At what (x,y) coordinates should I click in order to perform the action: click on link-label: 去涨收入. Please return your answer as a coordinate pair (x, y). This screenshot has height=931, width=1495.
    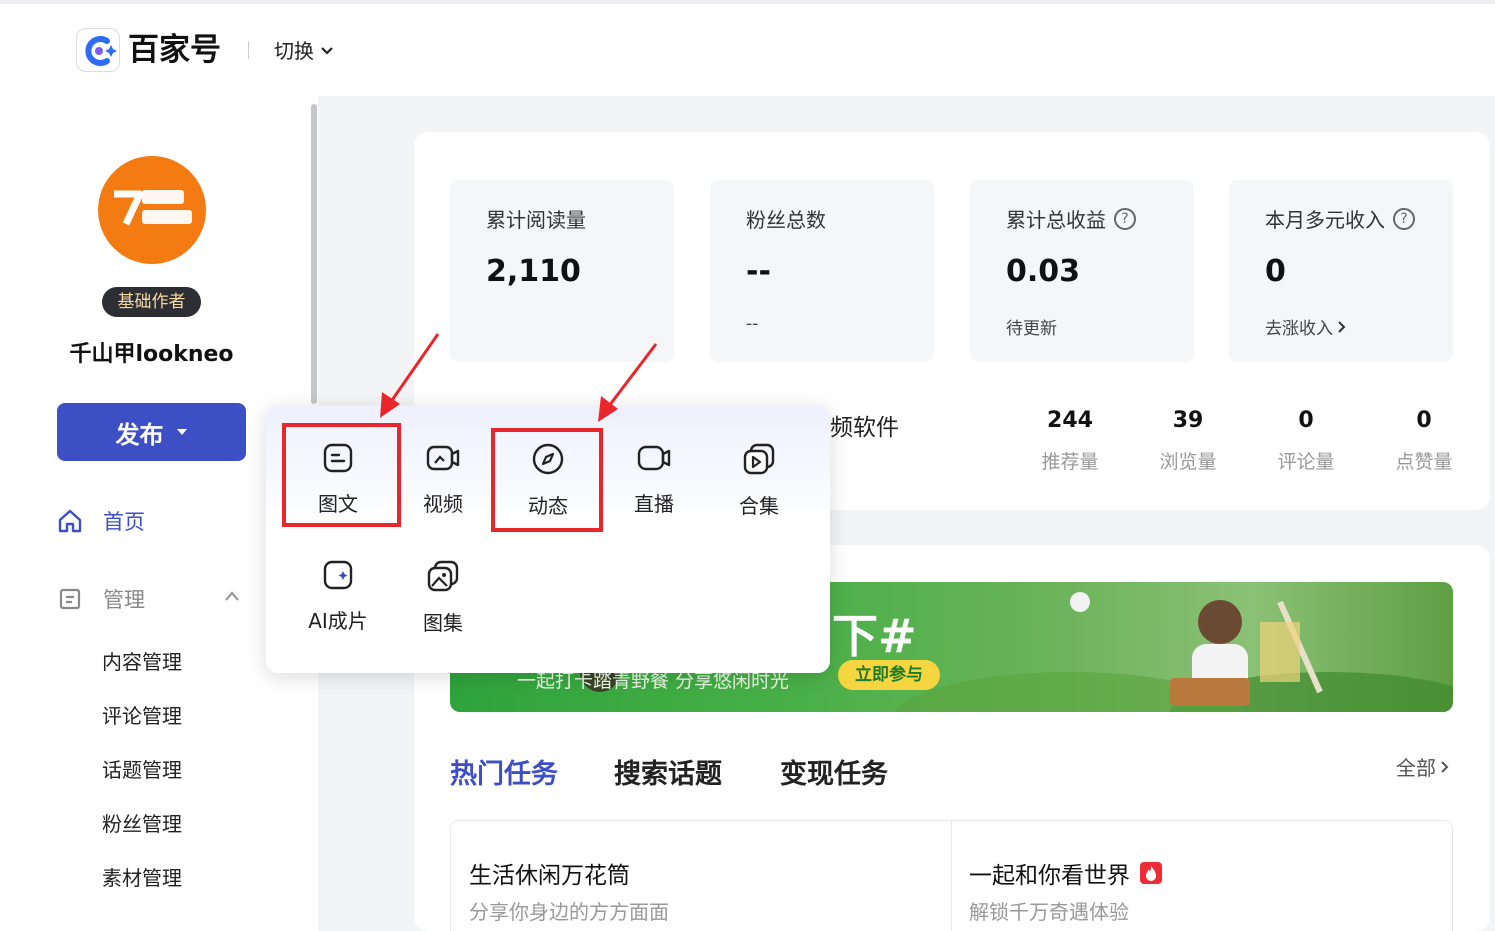
    Looking at the image, I should click on (1299, 329).